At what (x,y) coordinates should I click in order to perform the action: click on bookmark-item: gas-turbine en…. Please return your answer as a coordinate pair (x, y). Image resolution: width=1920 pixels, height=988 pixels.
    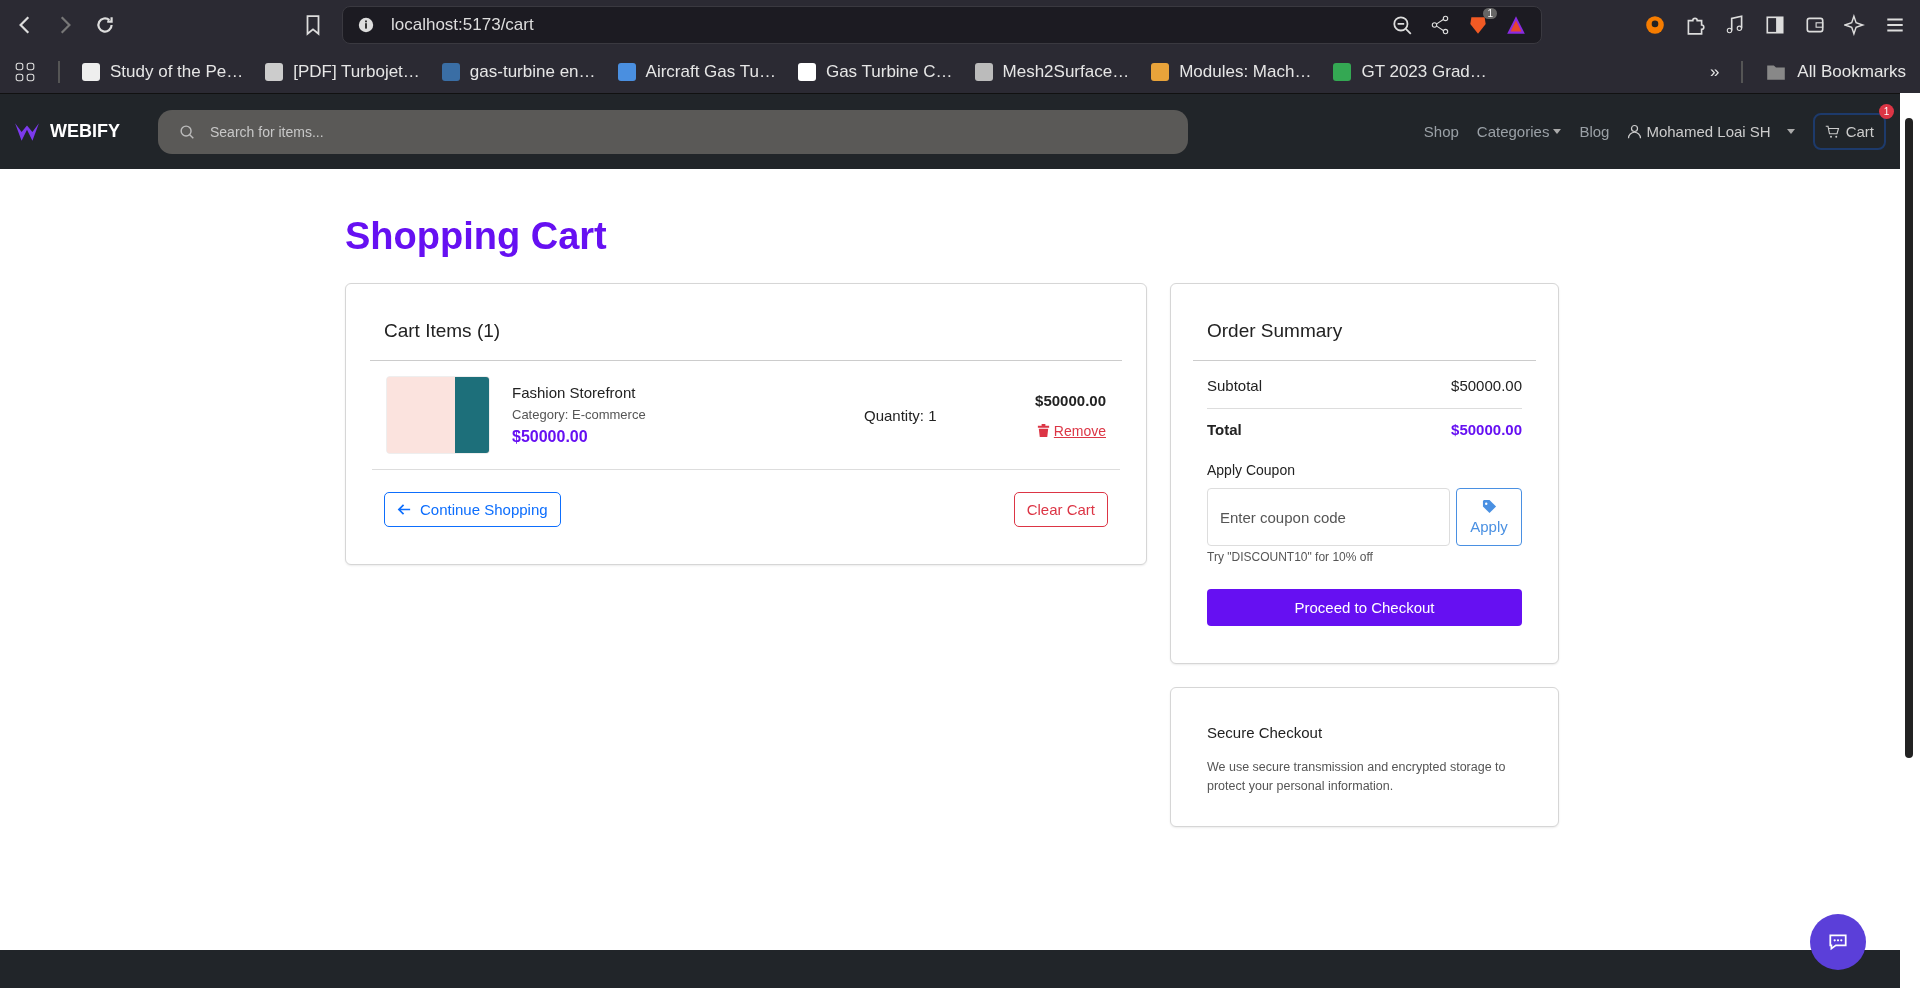
    Looking at the image, I should click on (518, 71).